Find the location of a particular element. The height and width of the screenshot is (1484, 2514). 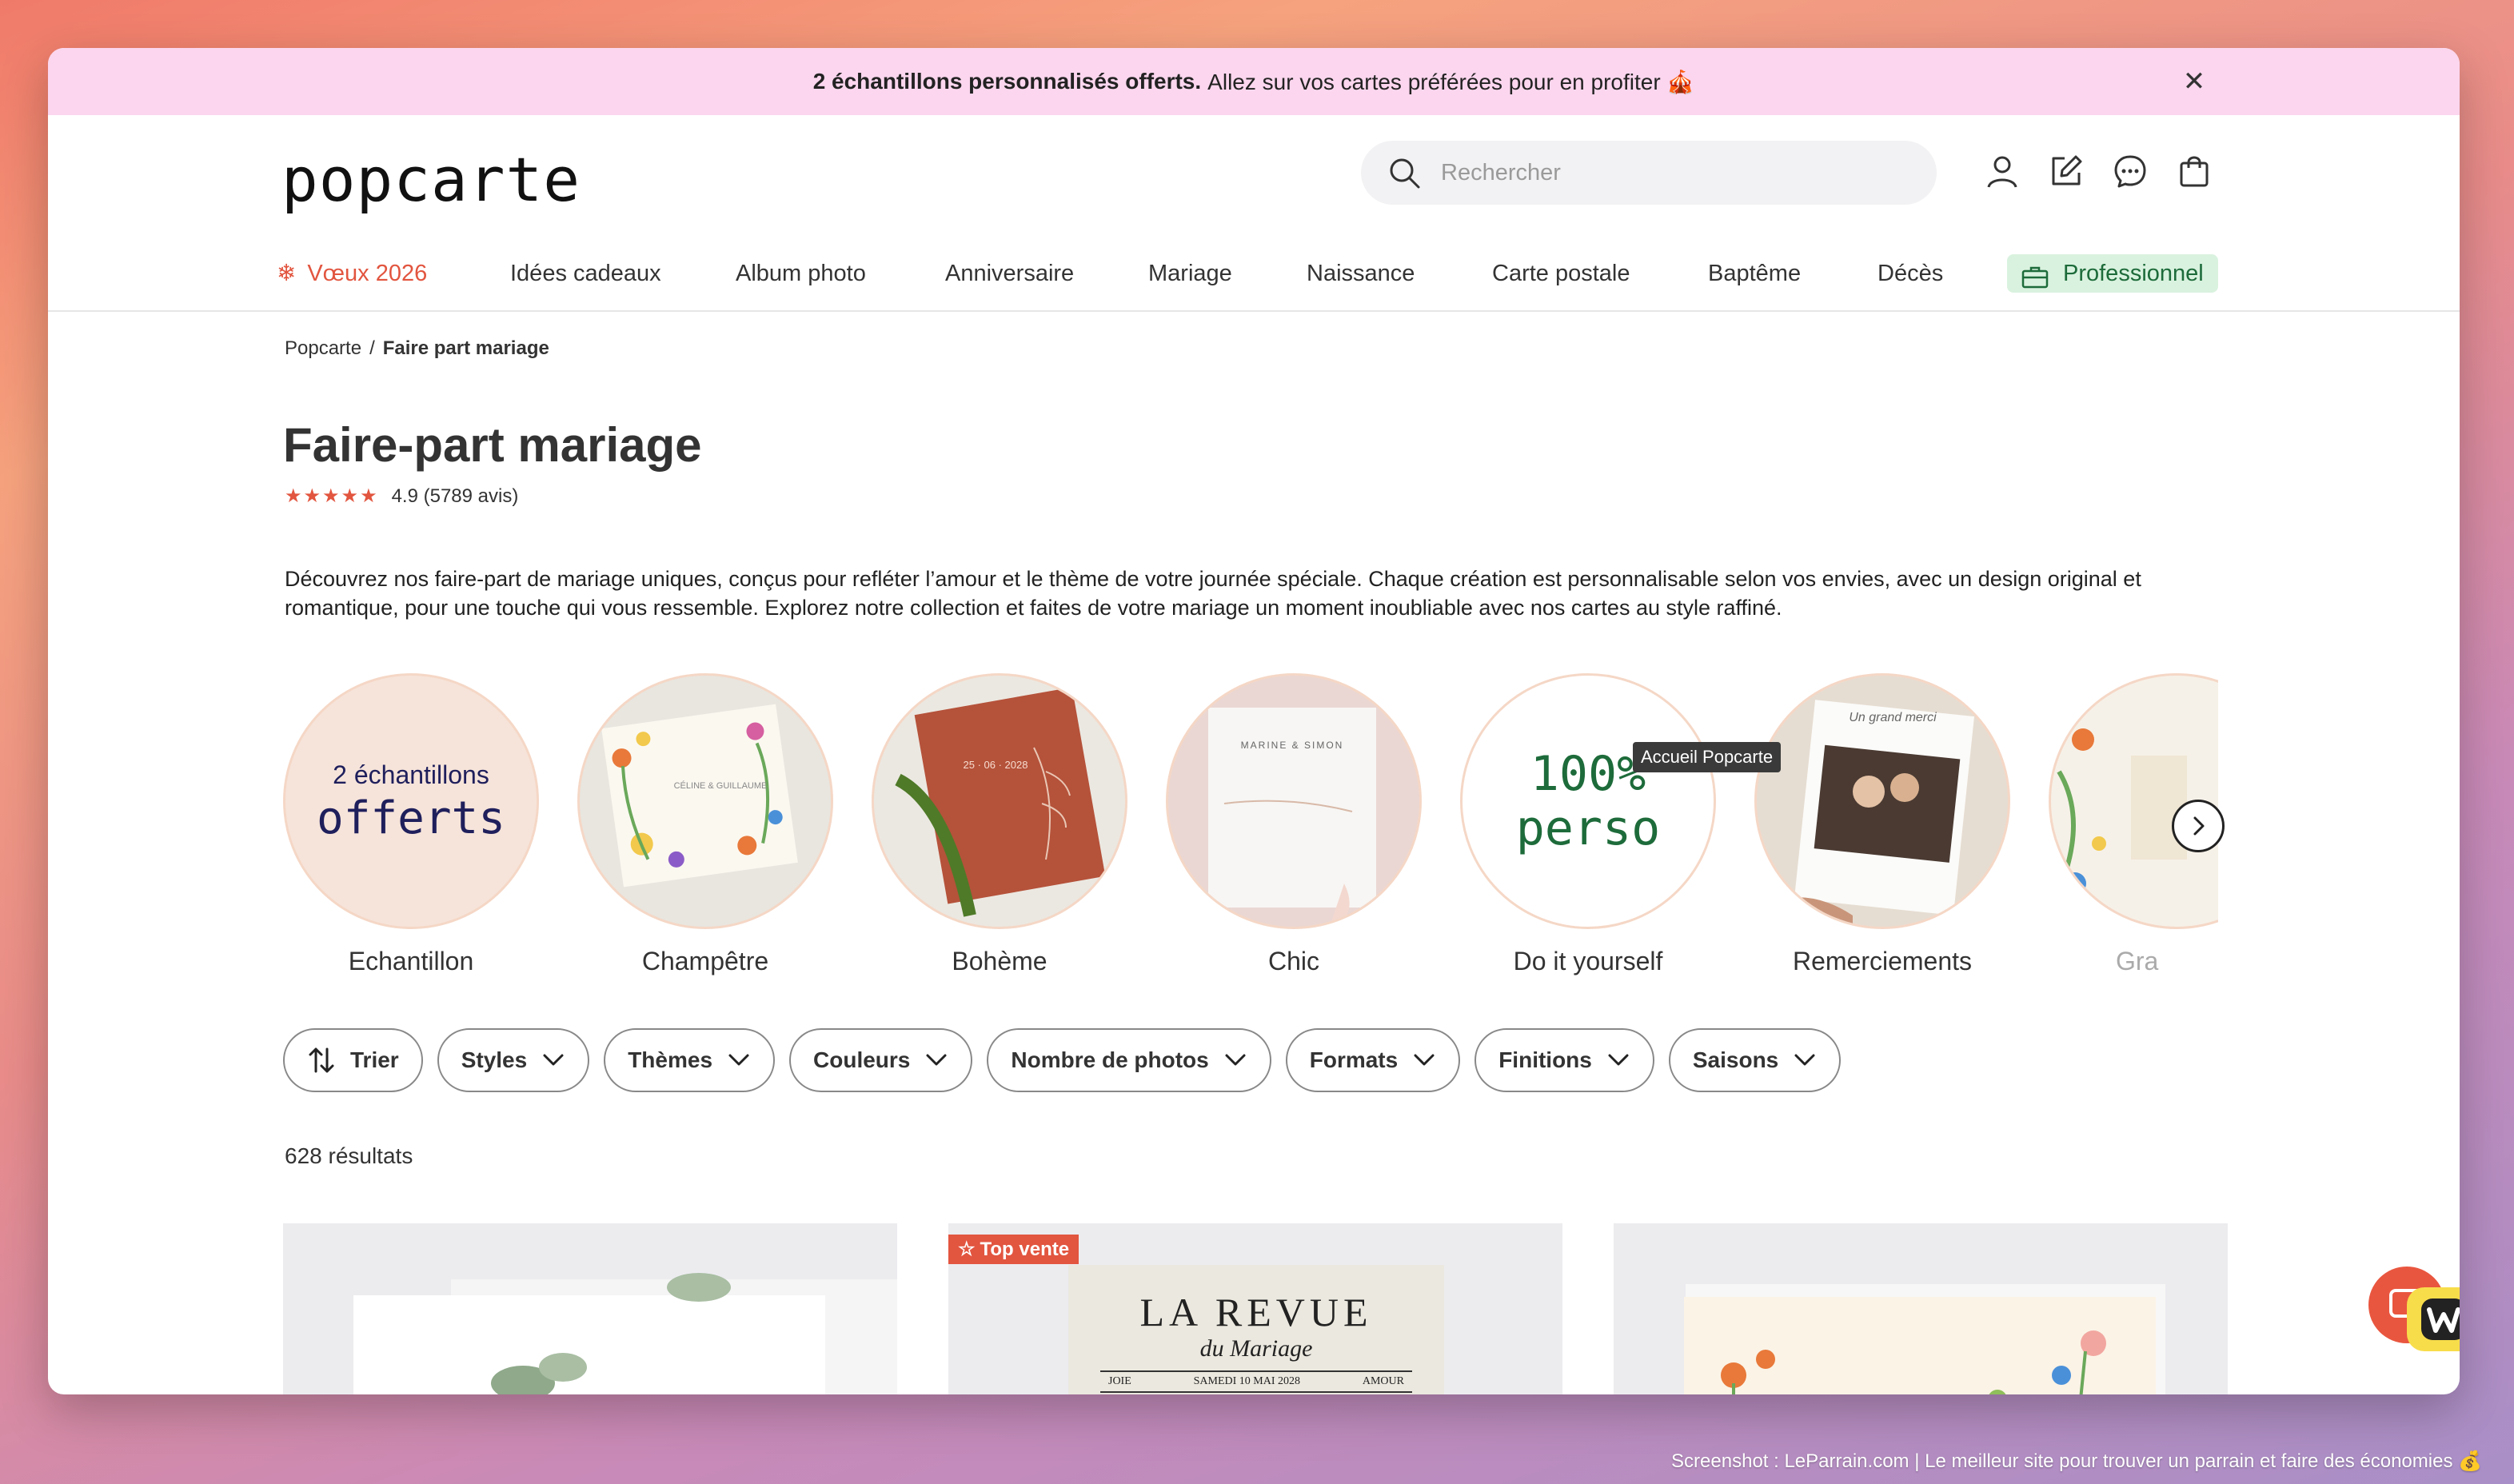

edit-icon is located at coordinates (2066, 171).